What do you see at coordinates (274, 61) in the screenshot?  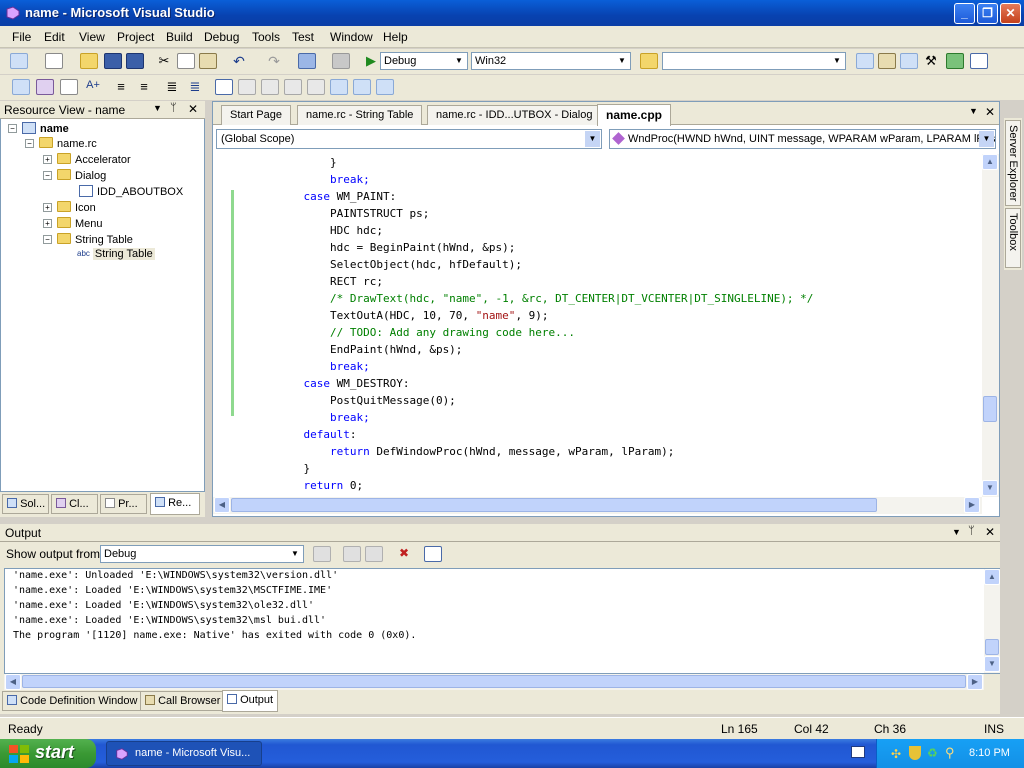 I see `redo-icon: ↷` at bounding box center [274, 61].